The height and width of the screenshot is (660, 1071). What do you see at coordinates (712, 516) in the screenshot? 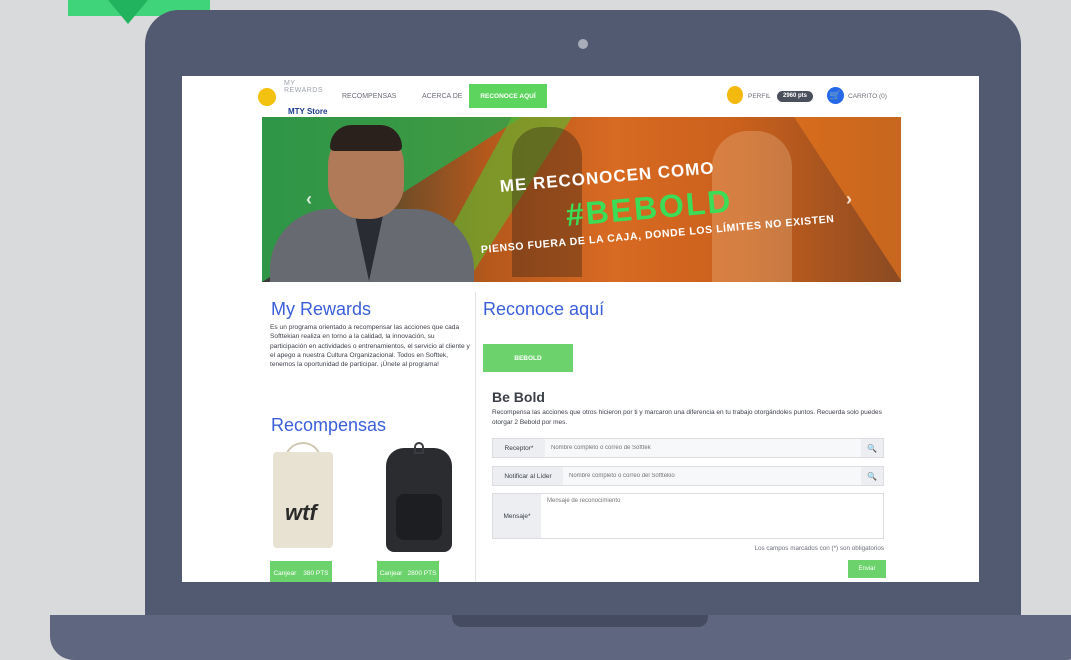
I see `mensaje-textarea` at bounding box center [712, 516].